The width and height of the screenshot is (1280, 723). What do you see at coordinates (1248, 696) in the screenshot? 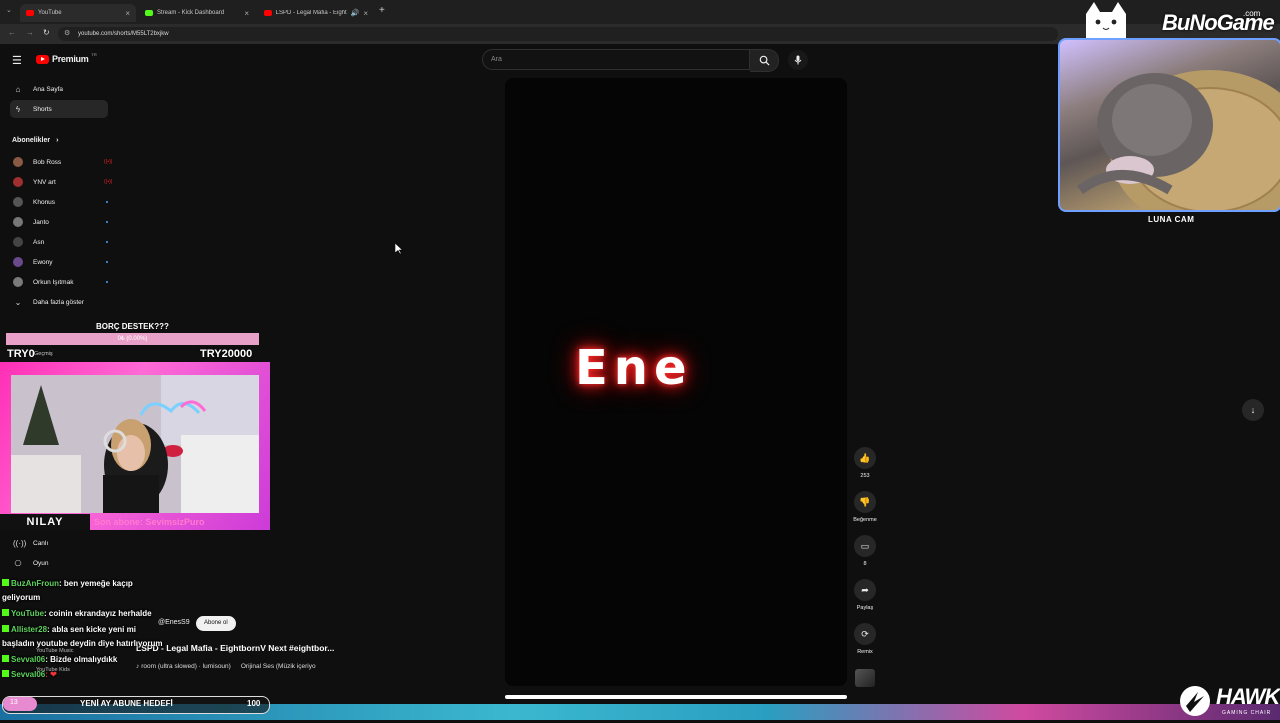
I see `sponsor-name: HAWK` at bounding box center [1248, 696].